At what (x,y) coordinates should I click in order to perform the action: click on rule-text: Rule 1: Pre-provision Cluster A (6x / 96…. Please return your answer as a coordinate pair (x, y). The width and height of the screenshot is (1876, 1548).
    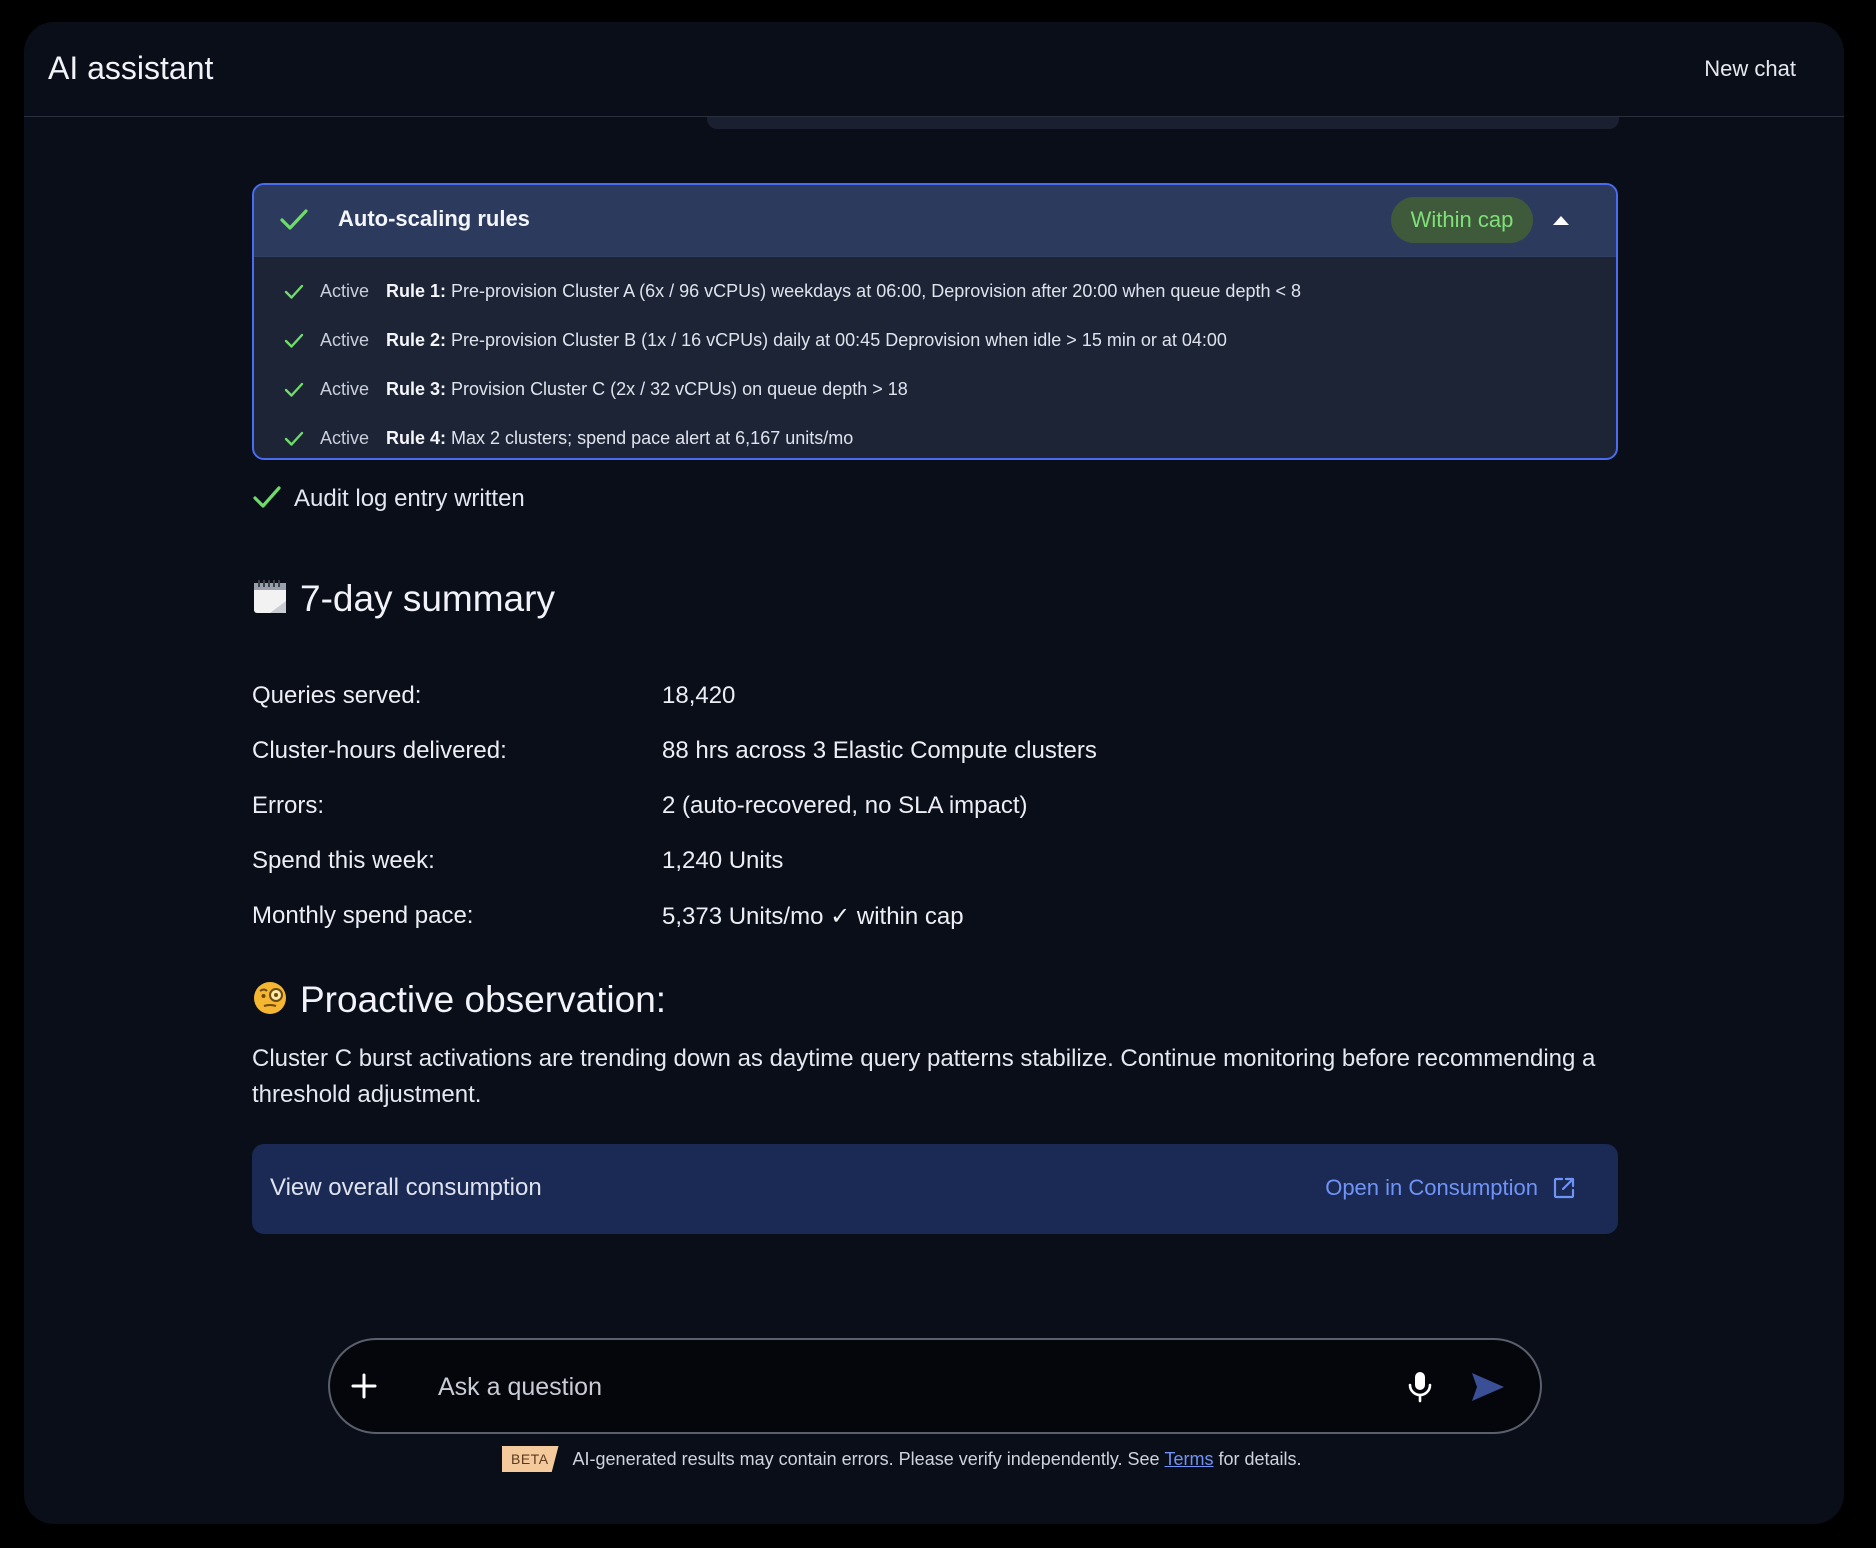
    Looking at the image, I should click on (843, 291).